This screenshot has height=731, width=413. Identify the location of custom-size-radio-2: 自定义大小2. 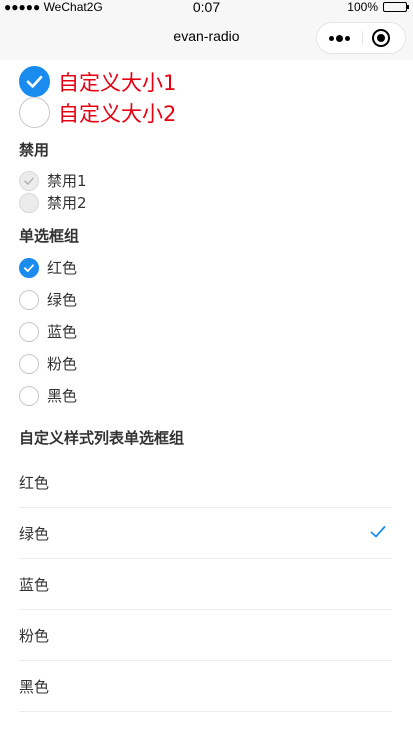
(97, 112).